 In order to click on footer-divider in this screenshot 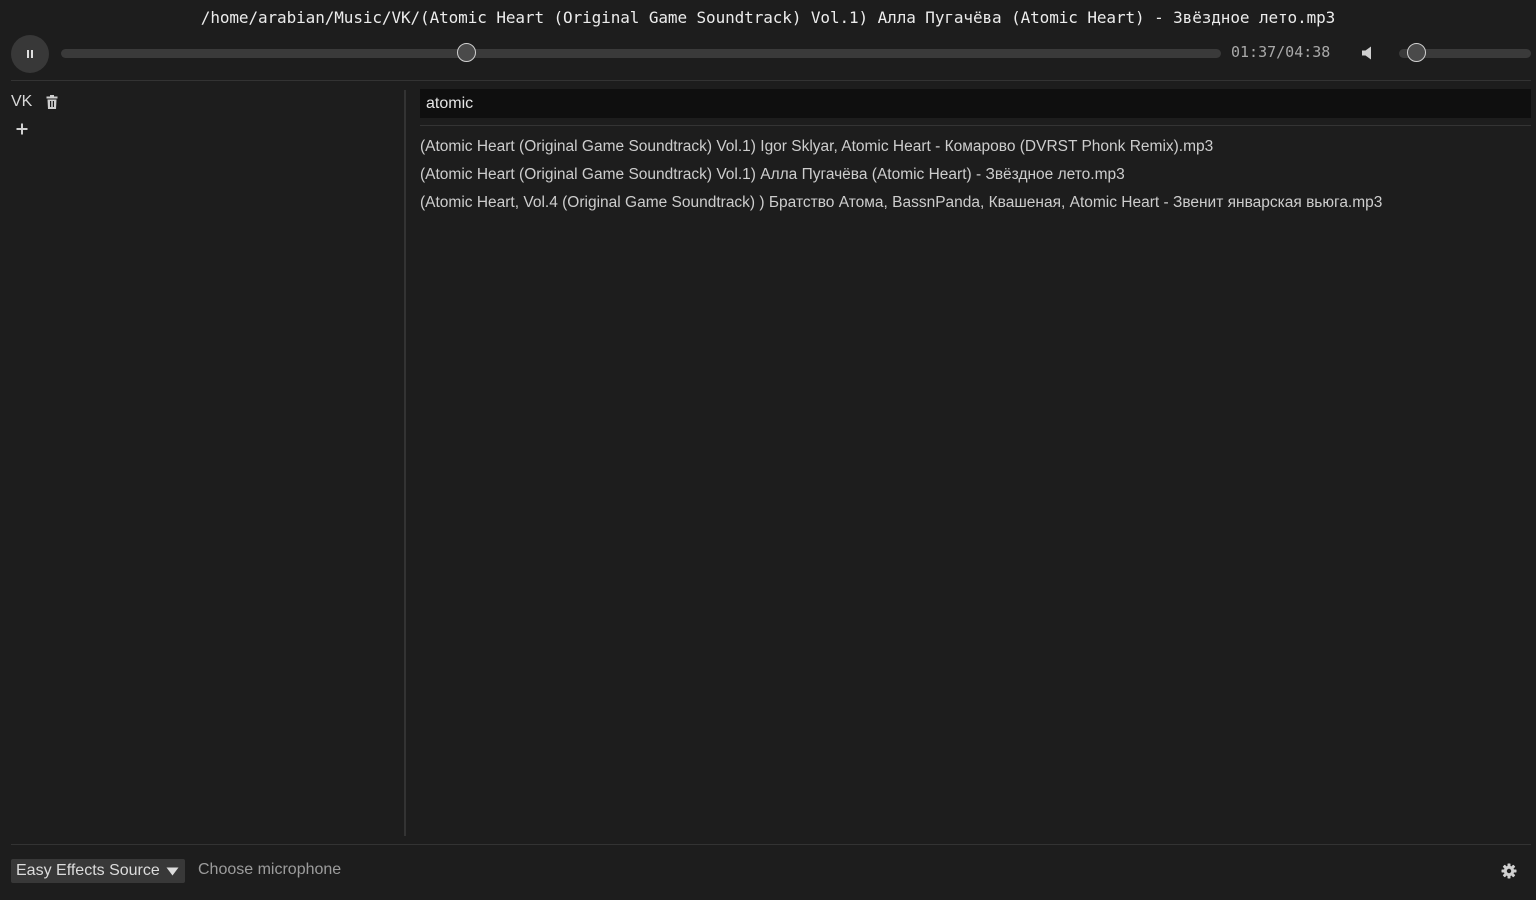, I will do `click(771, 844)`.